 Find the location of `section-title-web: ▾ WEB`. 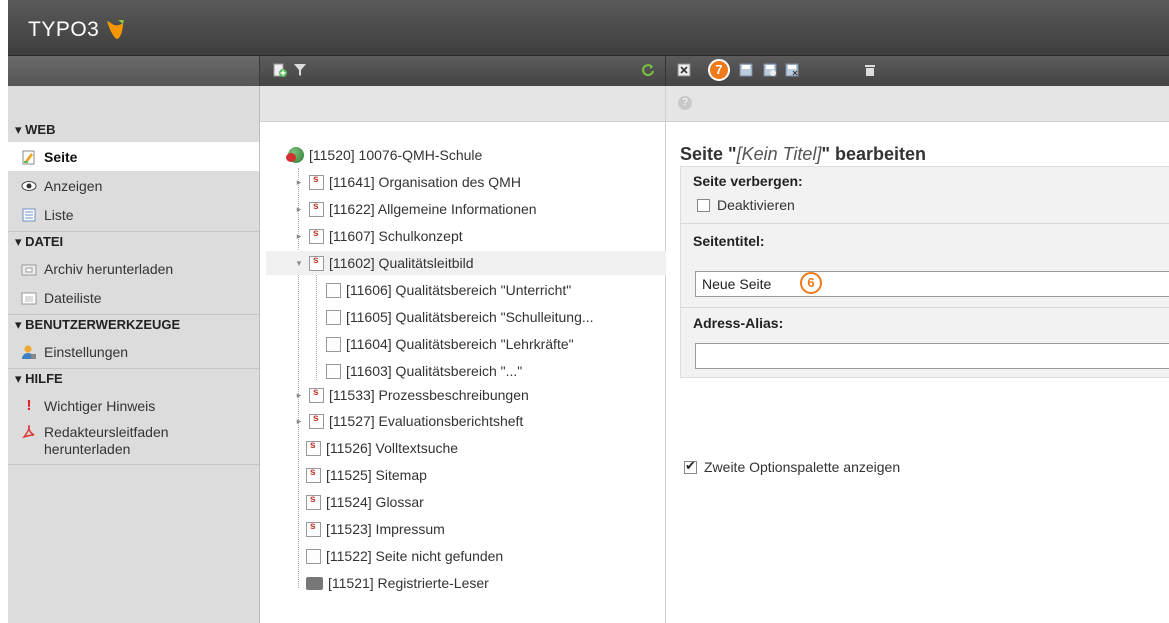

section-title-web: ▾ WEB is located at coordinates (133, 131).